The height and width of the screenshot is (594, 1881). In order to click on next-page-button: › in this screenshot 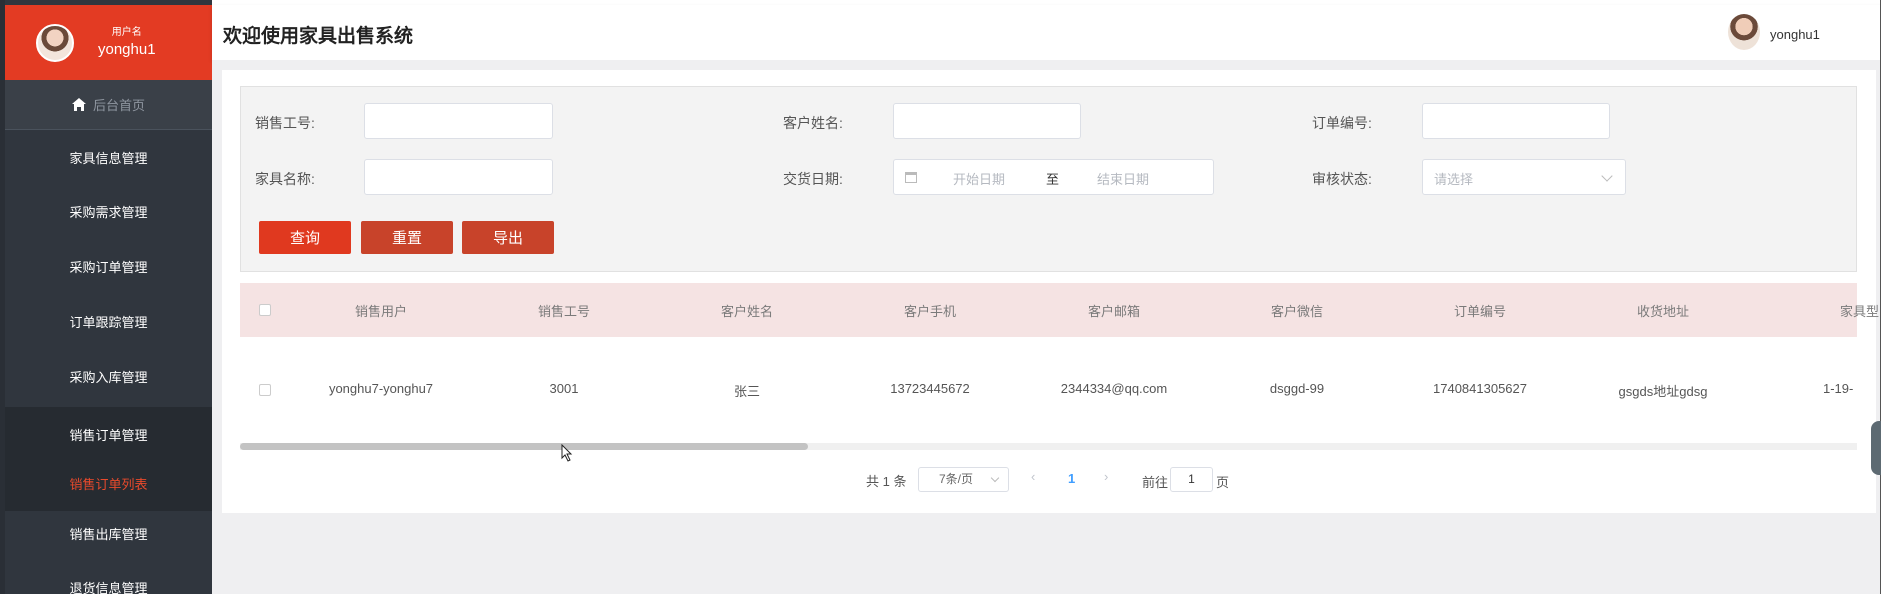, I will do `click(1106, 476)`.